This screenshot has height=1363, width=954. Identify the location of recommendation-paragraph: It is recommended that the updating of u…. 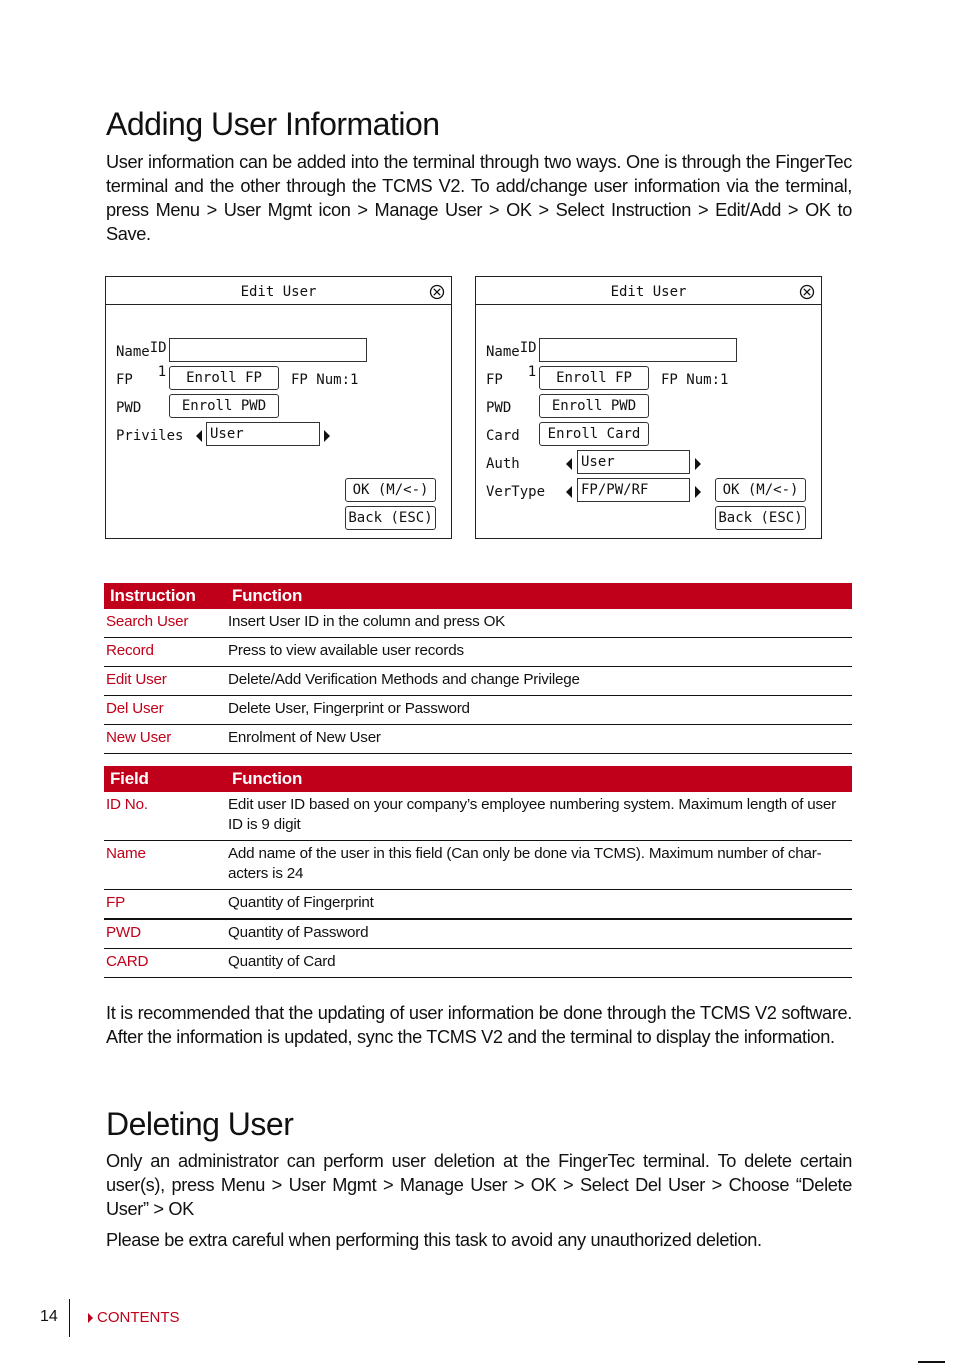
(479, 1025).